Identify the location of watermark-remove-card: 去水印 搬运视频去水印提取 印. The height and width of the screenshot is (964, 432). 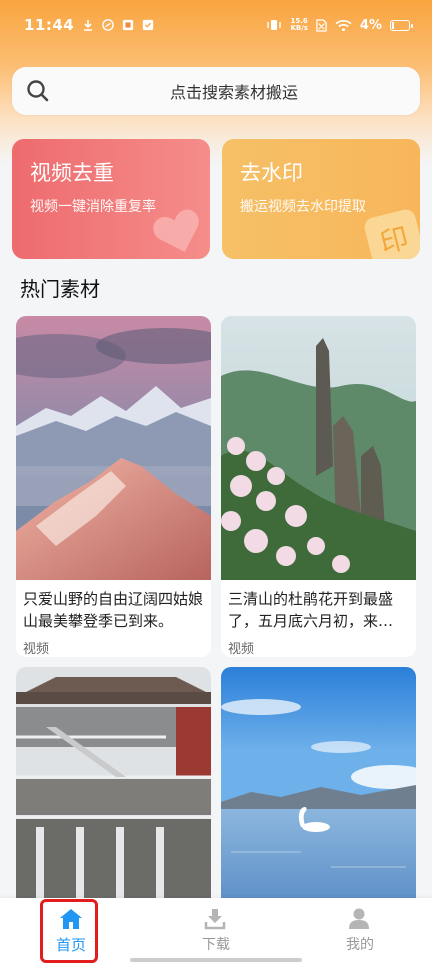
(321, 199).